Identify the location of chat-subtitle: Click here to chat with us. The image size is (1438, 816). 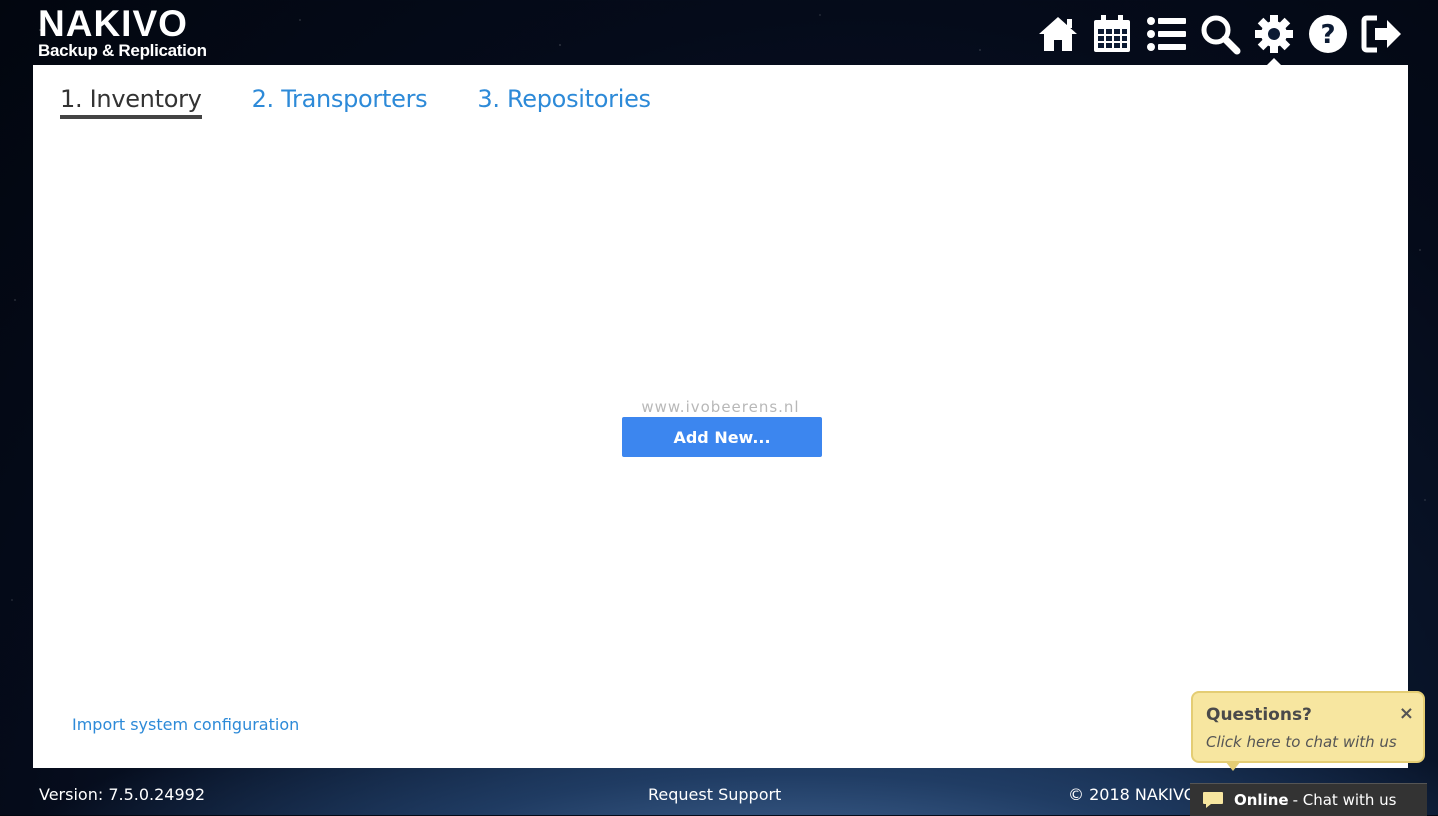
(1301, 742).